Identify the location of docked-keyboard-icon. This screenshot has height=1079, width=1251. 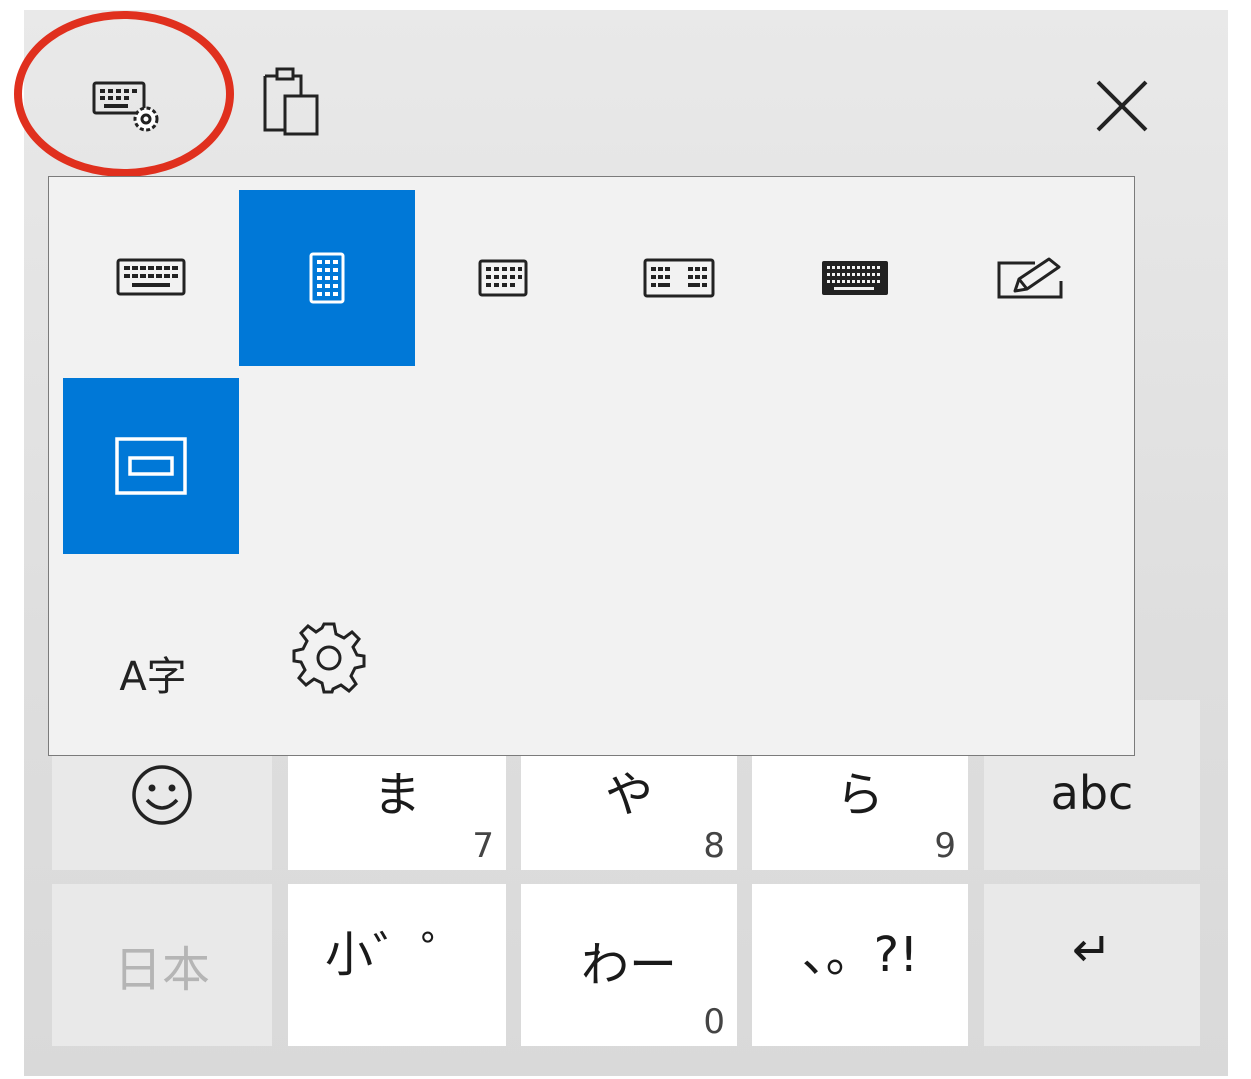
(151, 466).